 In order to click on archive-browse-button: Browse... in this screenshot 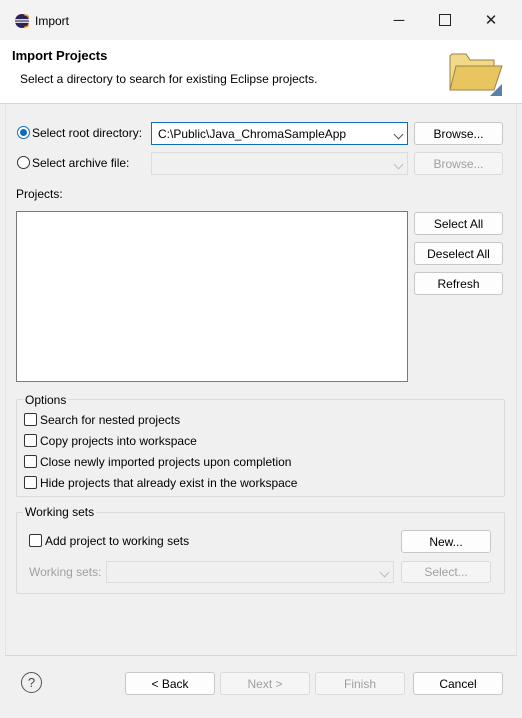, I will do `click(458, 163)`.